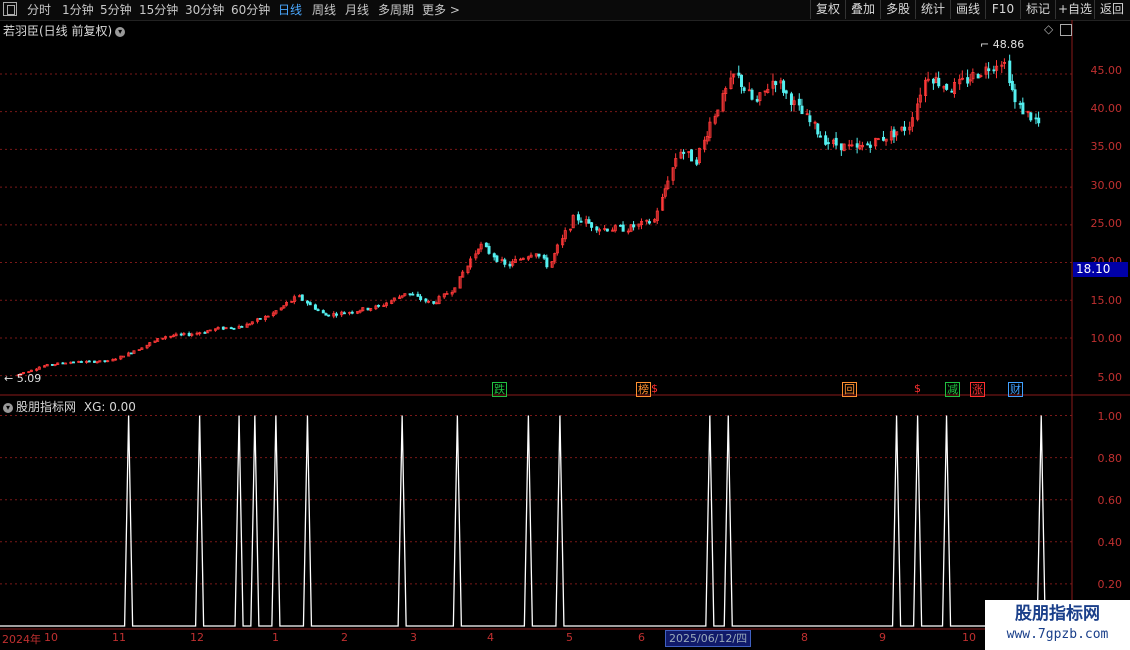 This screenshot has width=1130, height=650. I want to click on period-tab-multi: 多周期, so click(396, 10).